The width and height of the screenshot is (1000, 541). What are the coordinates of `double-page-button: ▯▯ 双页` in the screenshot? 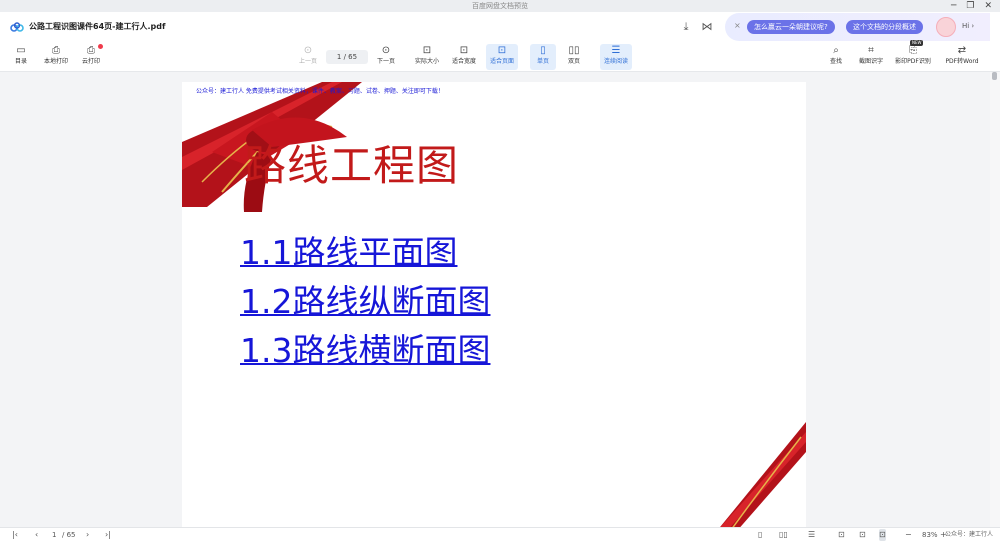 It's located at (574, 57).